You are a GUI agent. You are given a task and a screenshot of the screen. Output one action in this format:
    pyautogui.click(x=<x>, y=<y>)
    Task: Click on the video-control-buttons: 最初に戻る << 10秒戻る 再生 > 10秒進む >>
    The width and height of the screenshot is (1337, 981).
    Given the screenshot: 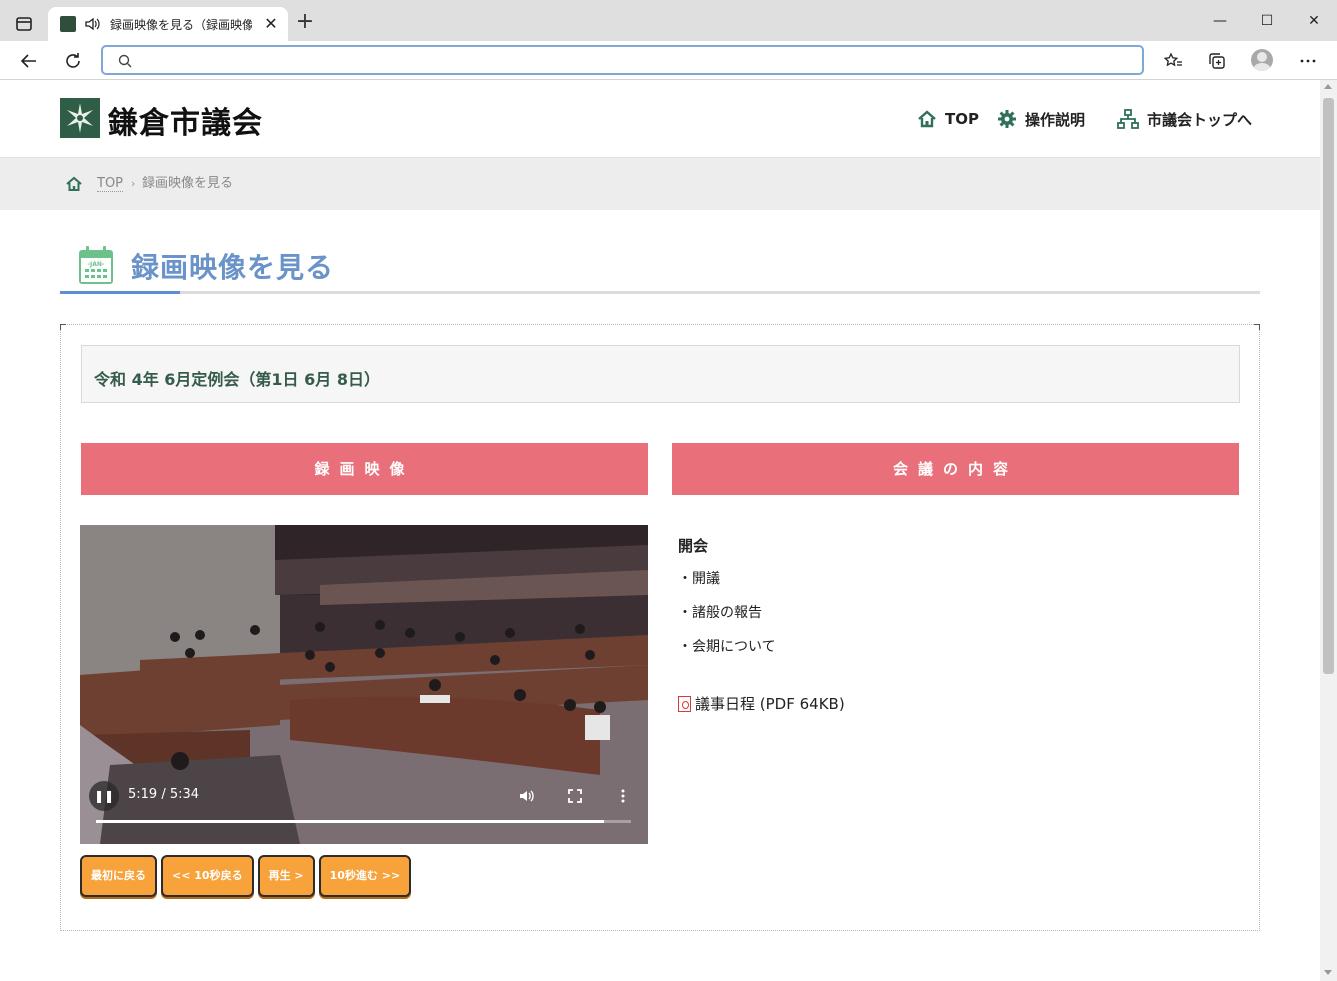 What is the action you would take?
    pyautogui.click(x=247, y=876)
    